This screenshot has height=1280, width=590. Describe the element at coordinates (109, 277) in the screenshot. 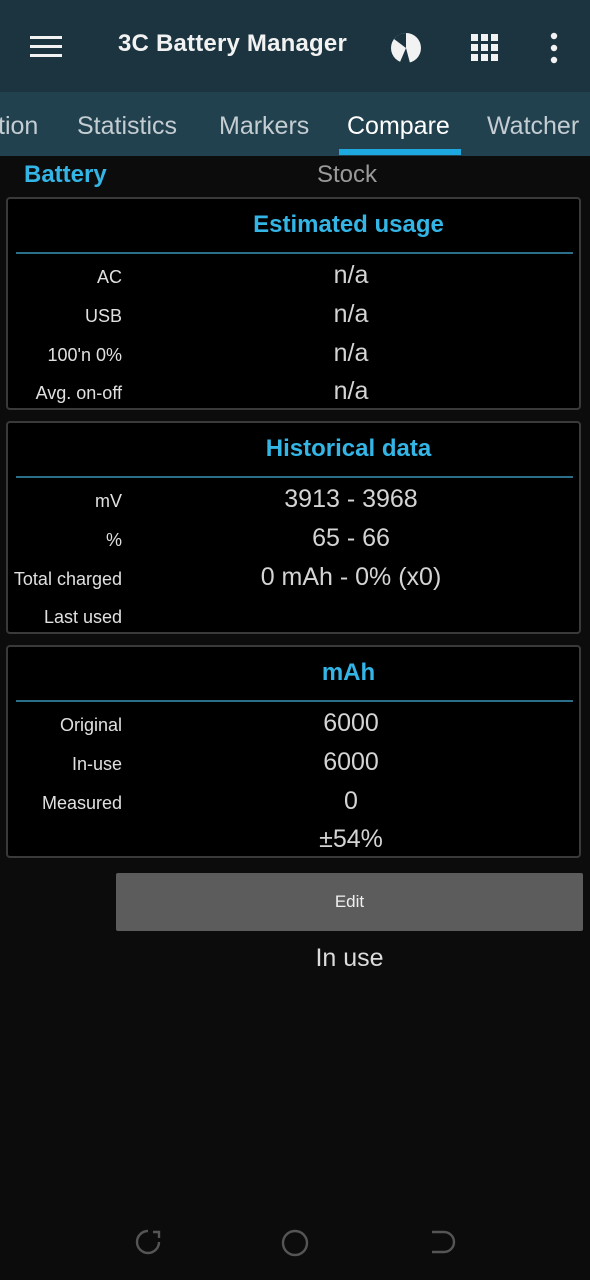

I see `row-label: AC` at that location.